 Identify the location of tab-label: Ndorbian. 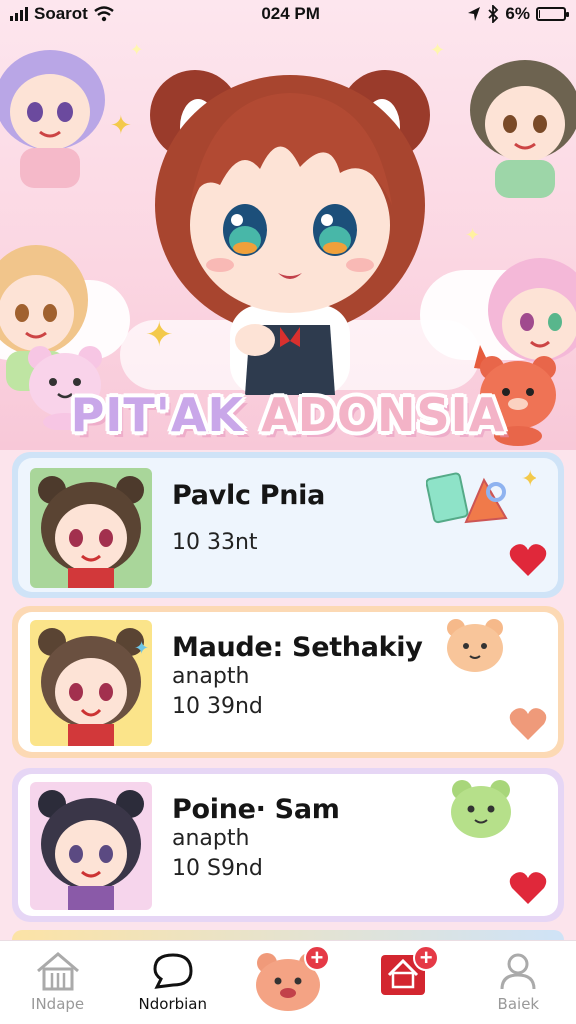
(173, 1004).